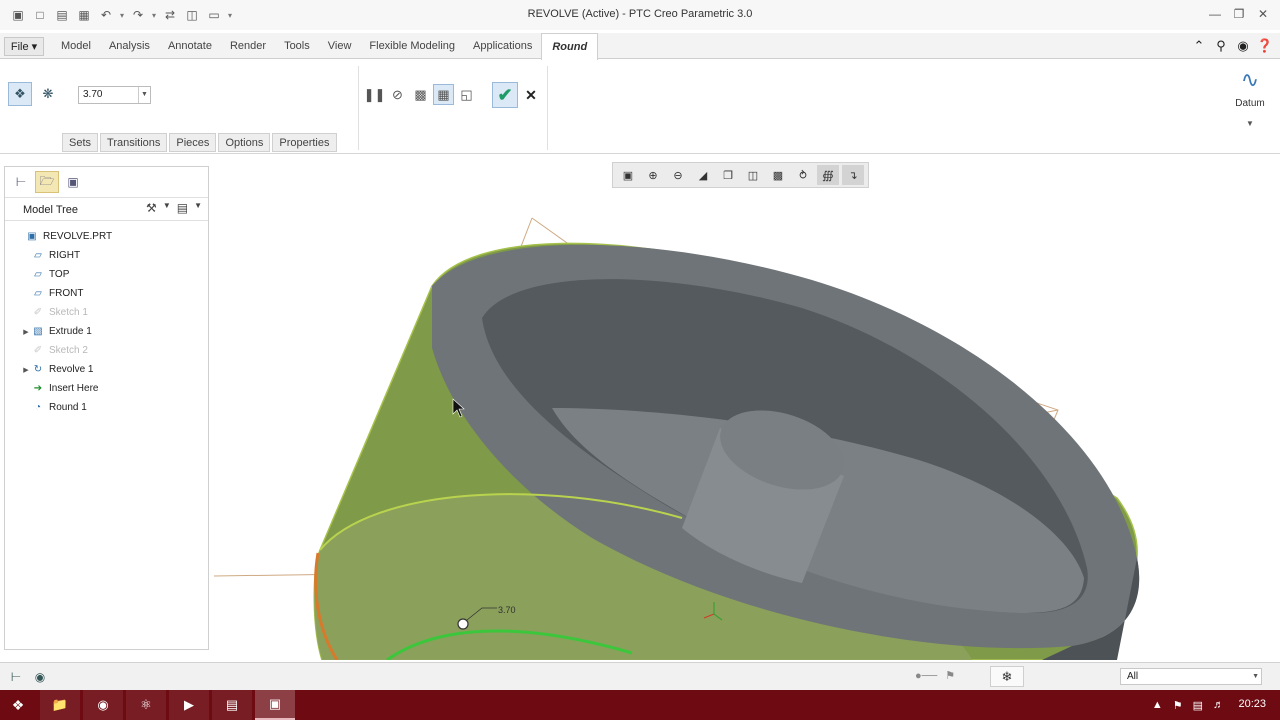 This screenshot has width=1280, height=720. Describe the element at coordinates (304, 142) in the screenshot. I see `properties-panel-tab: Properties` at that location.